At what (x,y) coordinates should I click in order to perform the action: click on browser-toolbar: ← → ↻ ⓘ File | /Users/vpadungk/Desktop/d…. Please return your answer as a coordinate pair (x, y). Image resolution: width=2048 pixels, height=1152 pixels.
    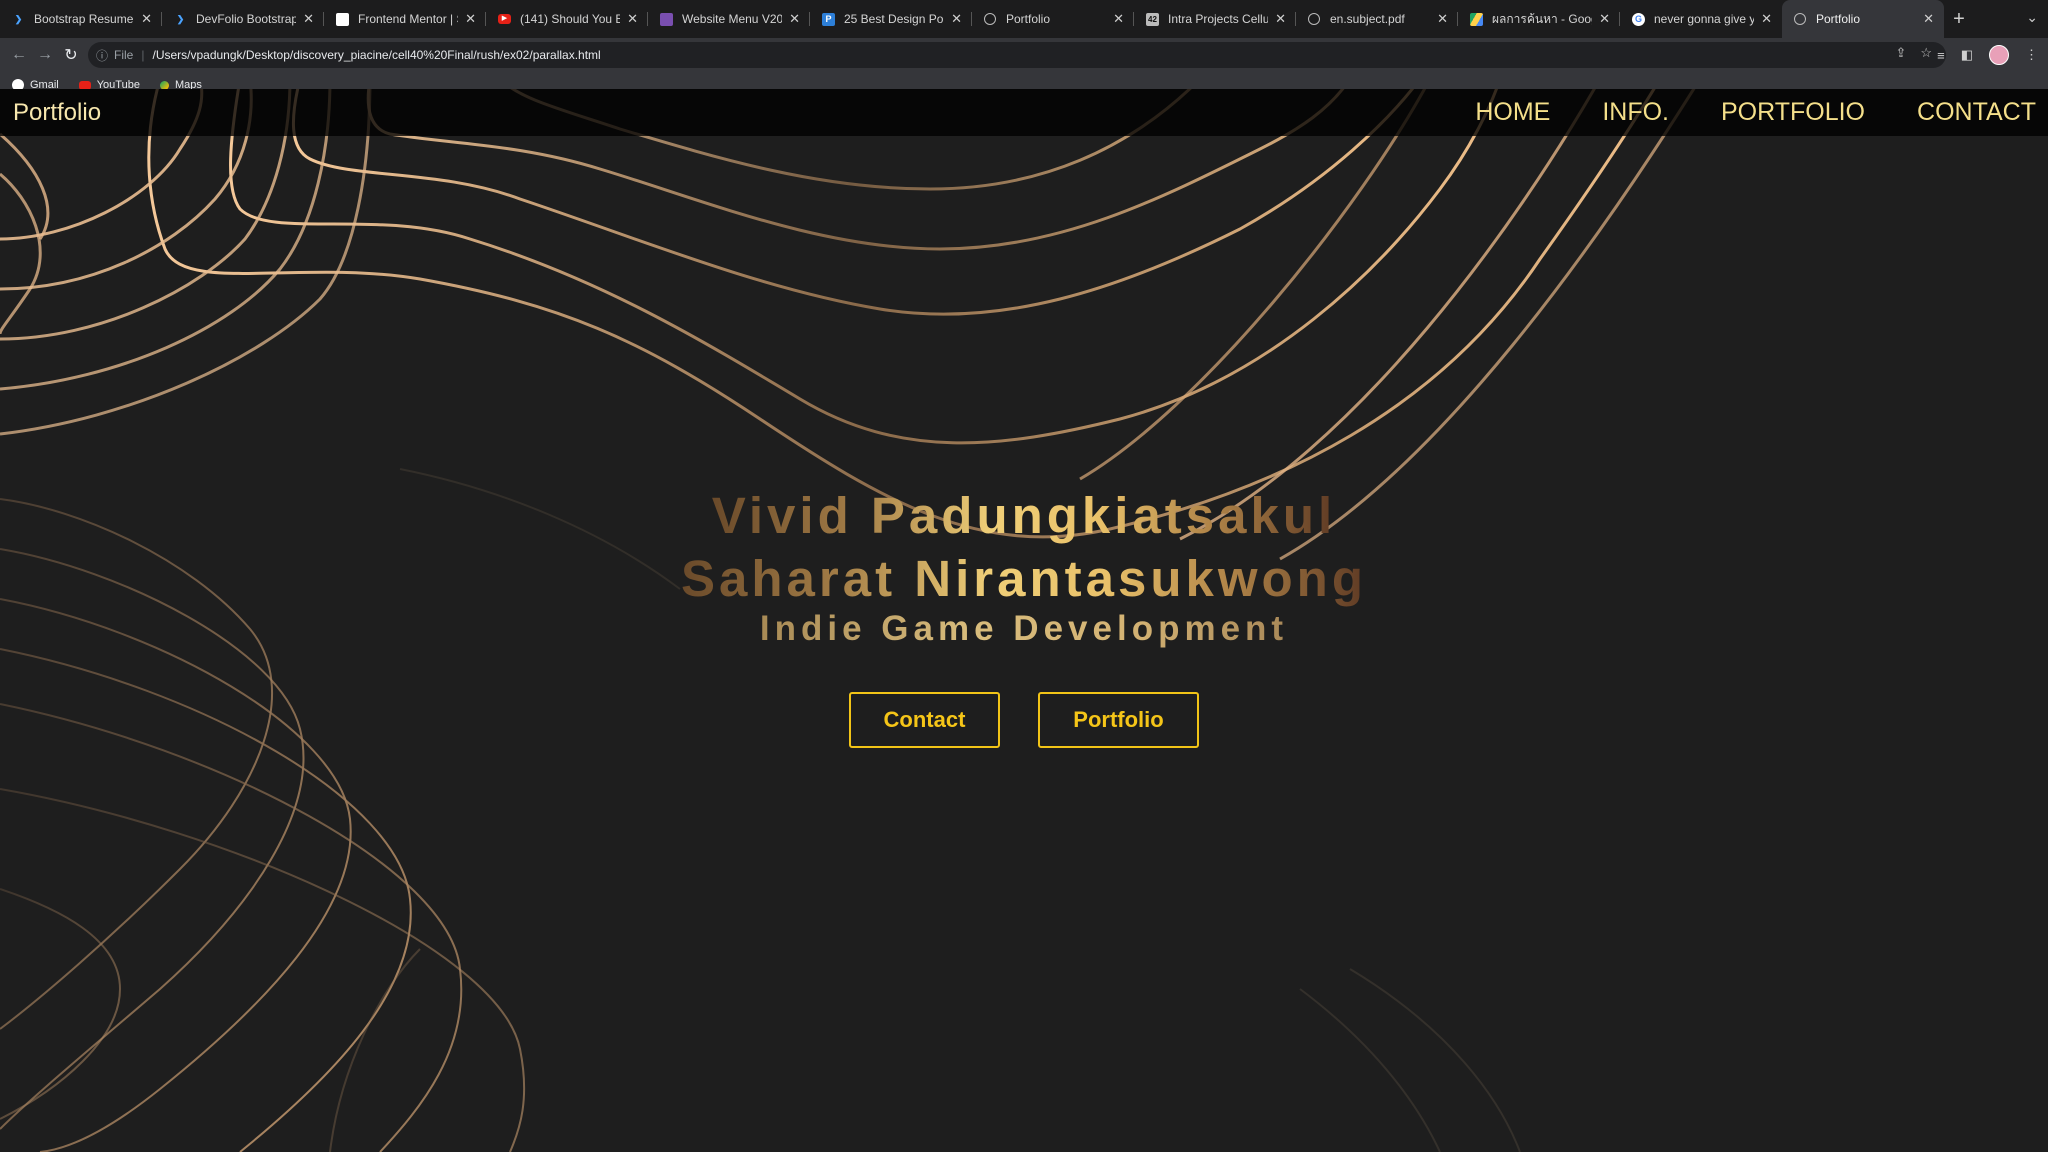
    Looking at the image, I should click on (1024, 55).